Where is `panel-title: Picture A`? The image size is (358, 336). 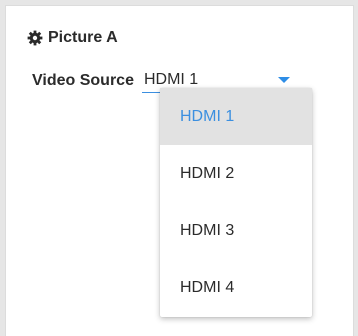
panel-title: Picture A is located at coordinates (83, 37).